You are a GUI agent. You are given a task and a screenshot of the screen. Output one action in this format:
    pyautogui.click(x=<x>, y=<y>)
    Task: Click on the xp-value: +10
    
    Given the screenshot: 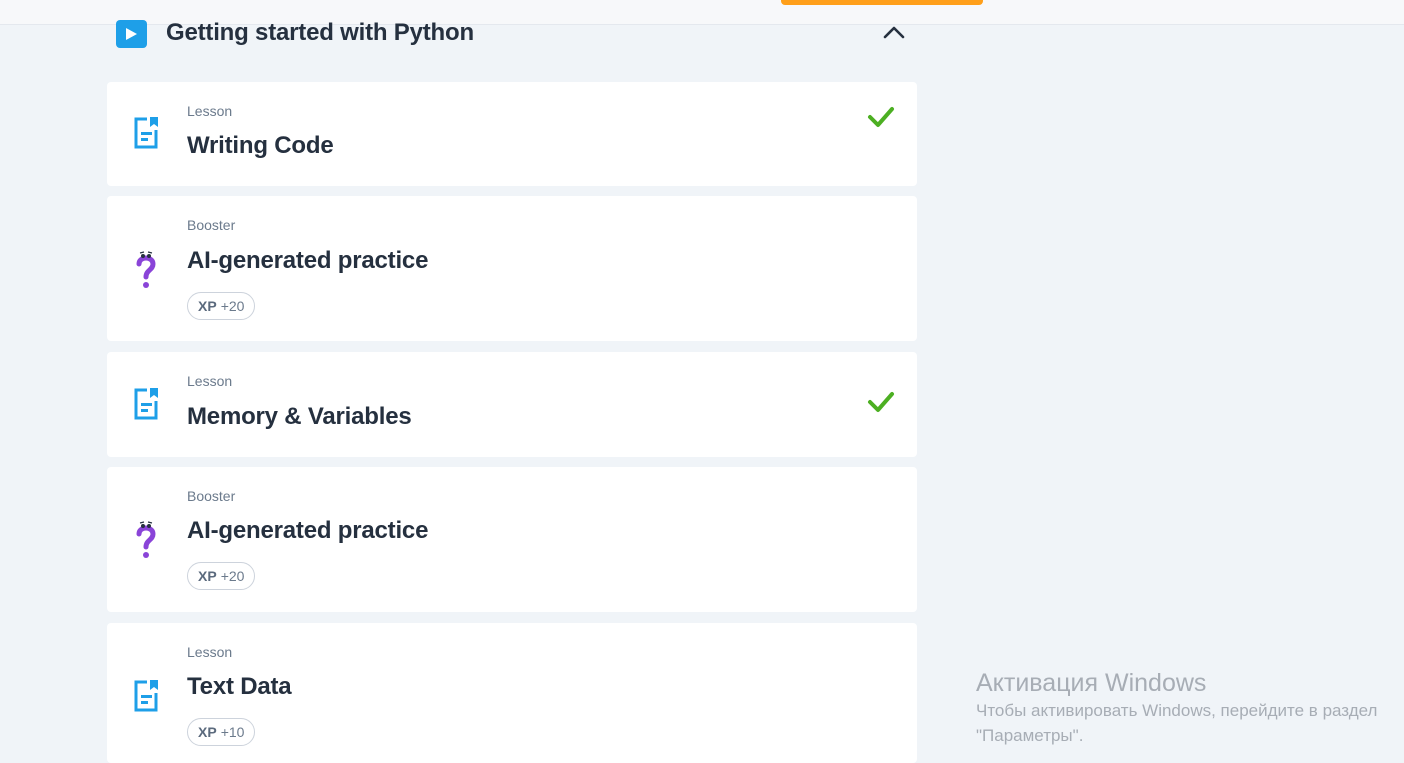 What is the action you would take?
    pyautogui.click(x=232, y=732)
    